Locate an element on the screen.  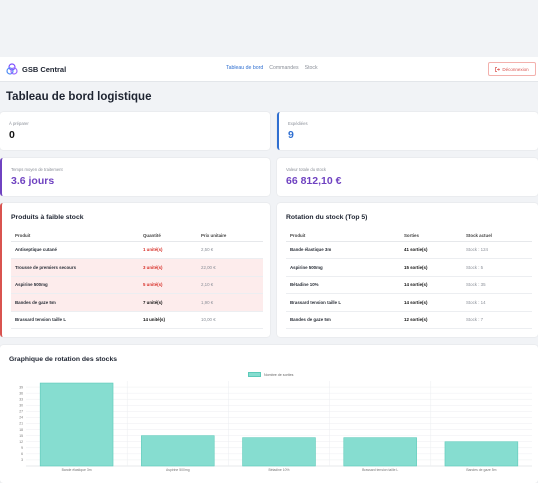
table-row: Aspirine 500mg 5 unité(s) 2,10 € is located at coordinates (137, 285).